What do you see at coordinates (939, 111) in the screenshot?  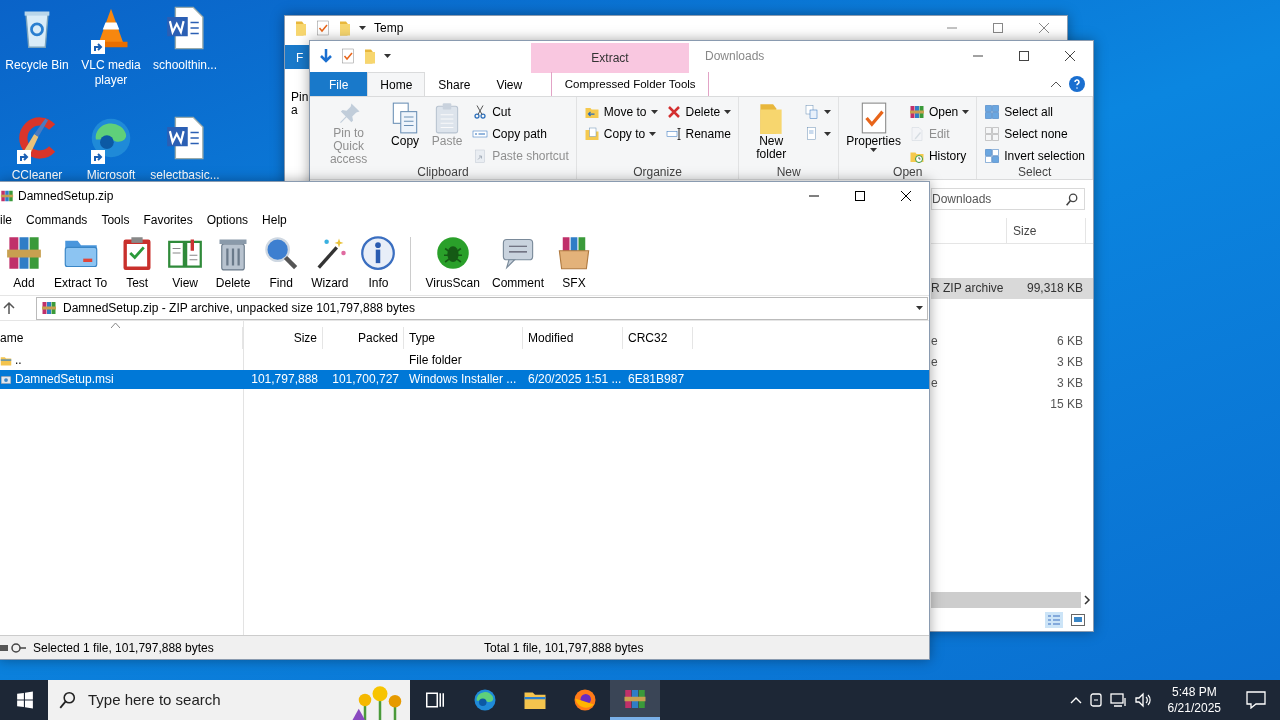 I see `ribbon-button: Open` at bounding box center [939, 111].